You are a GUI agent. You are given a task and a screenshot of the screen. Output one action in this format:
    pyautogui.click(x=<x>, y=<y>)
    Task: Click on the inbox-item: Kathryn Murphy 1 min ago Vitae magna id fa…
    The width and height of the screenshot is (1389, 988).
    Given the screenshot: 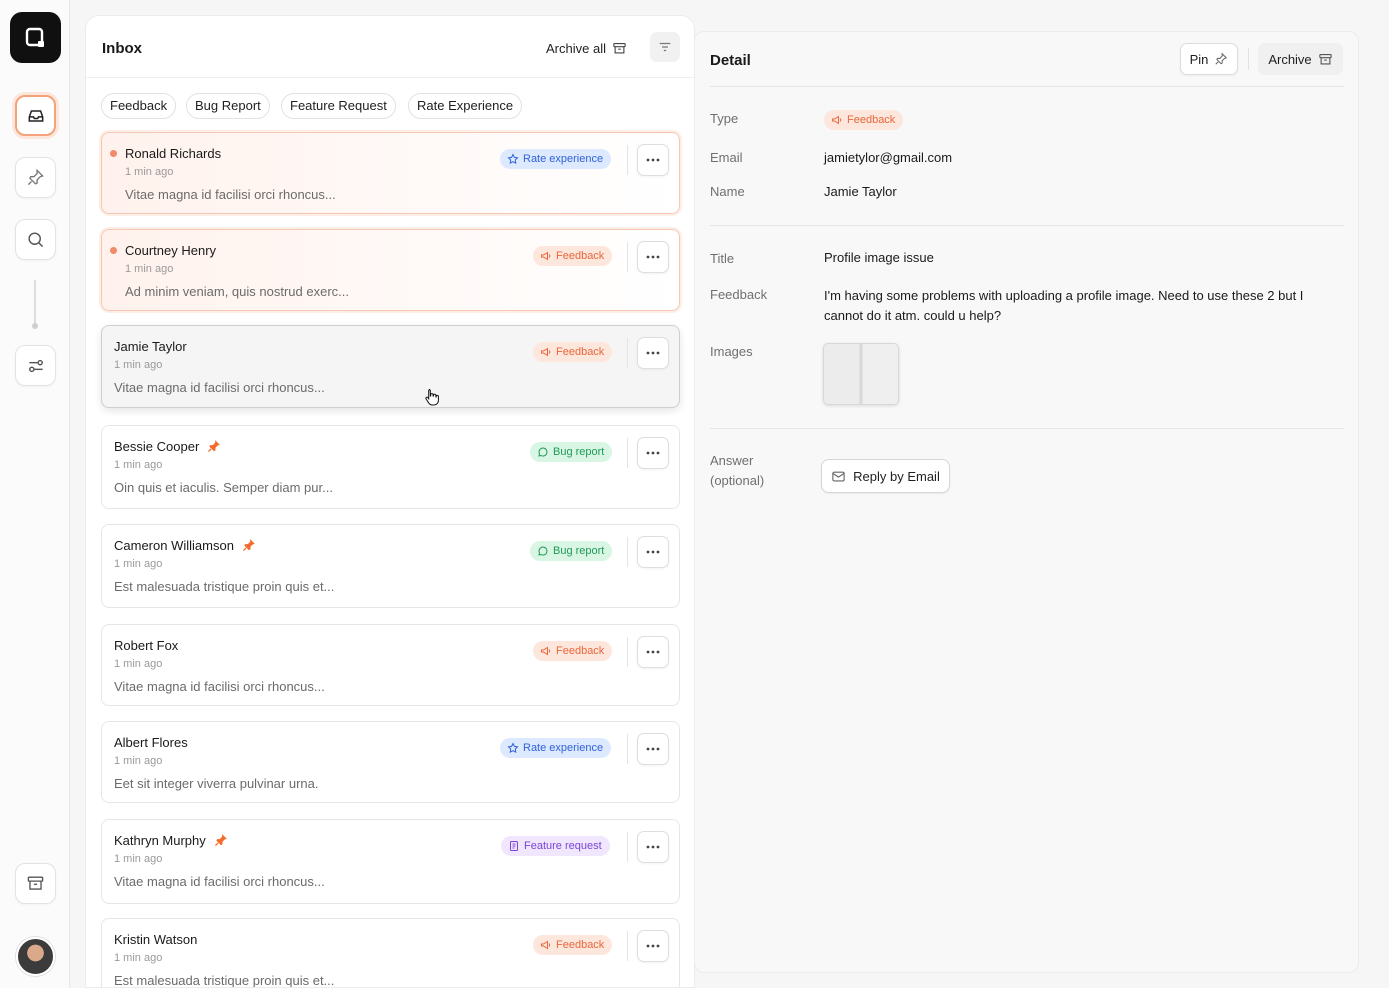 What is the action you would take?
    pyautogui.click(x=390, y=861)
    